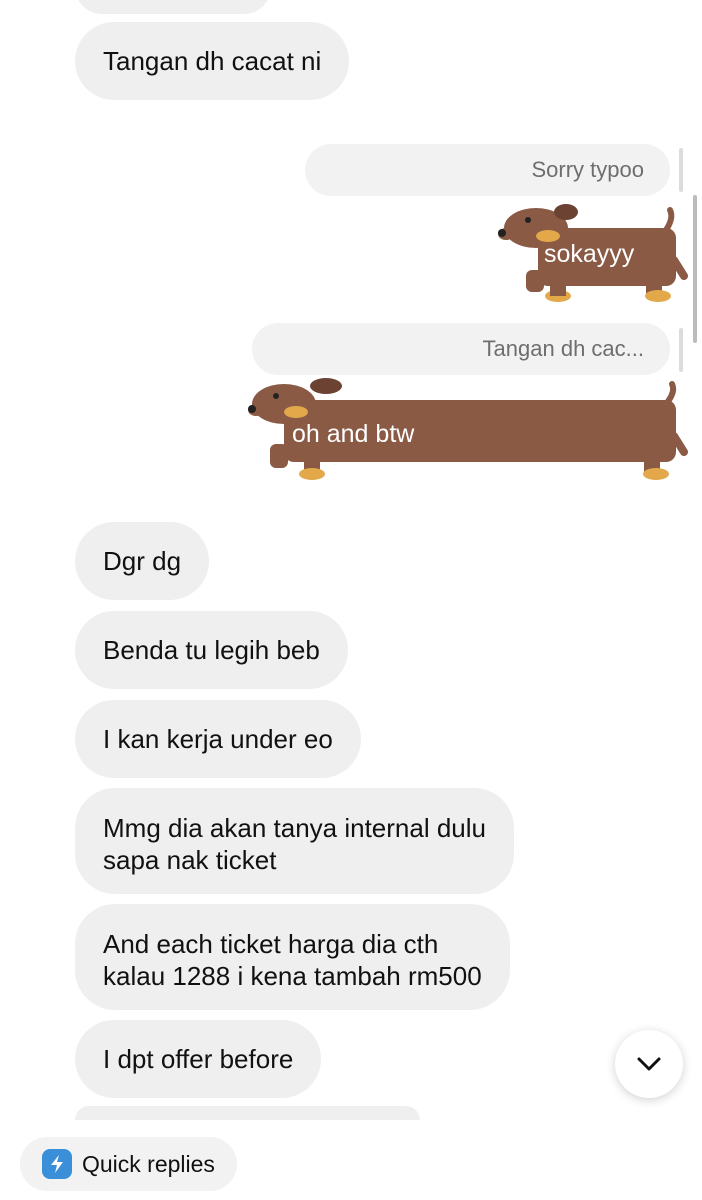 The image size is (702, 1200). I want to click on sticker-caption: sokayyy, so click(589, 254).